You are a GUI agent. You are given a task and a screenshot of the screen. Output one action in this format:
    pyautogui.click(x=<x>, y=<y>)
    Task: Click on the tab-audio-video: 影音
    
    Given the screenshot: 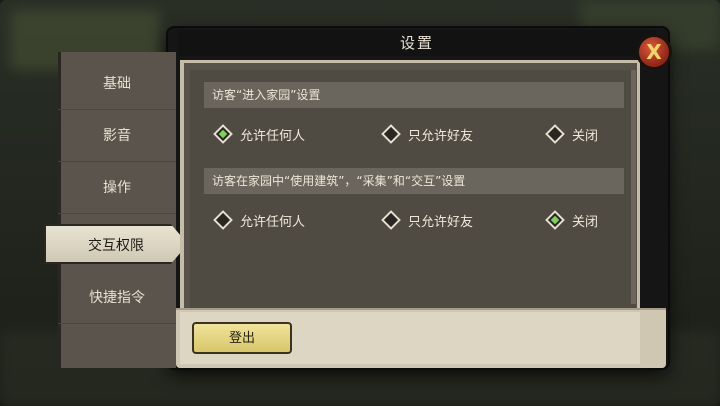 What is the action you would take?
    pyautogui.click(x=117, y=136)
    